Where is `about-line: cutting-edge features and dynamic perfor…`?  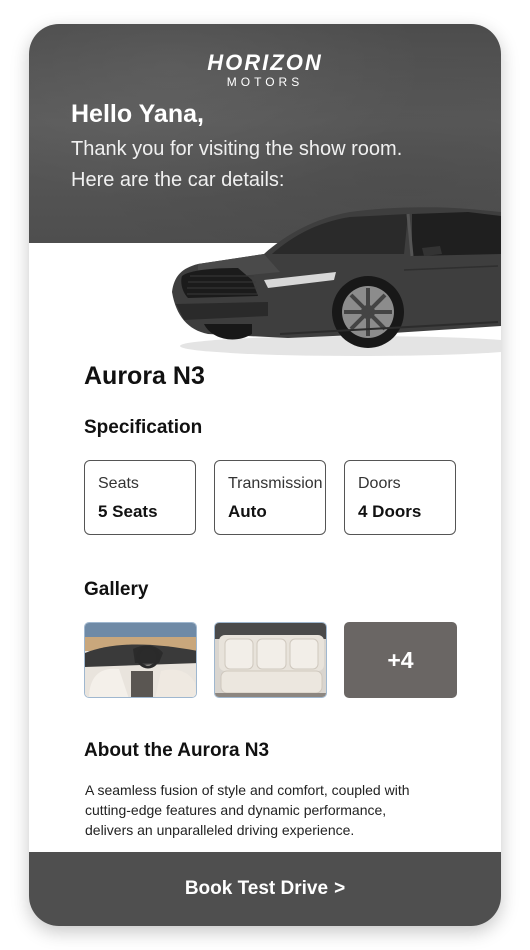
about-line: cutting-edge features and dynamic perfor… is located at coordinates (236, 810).